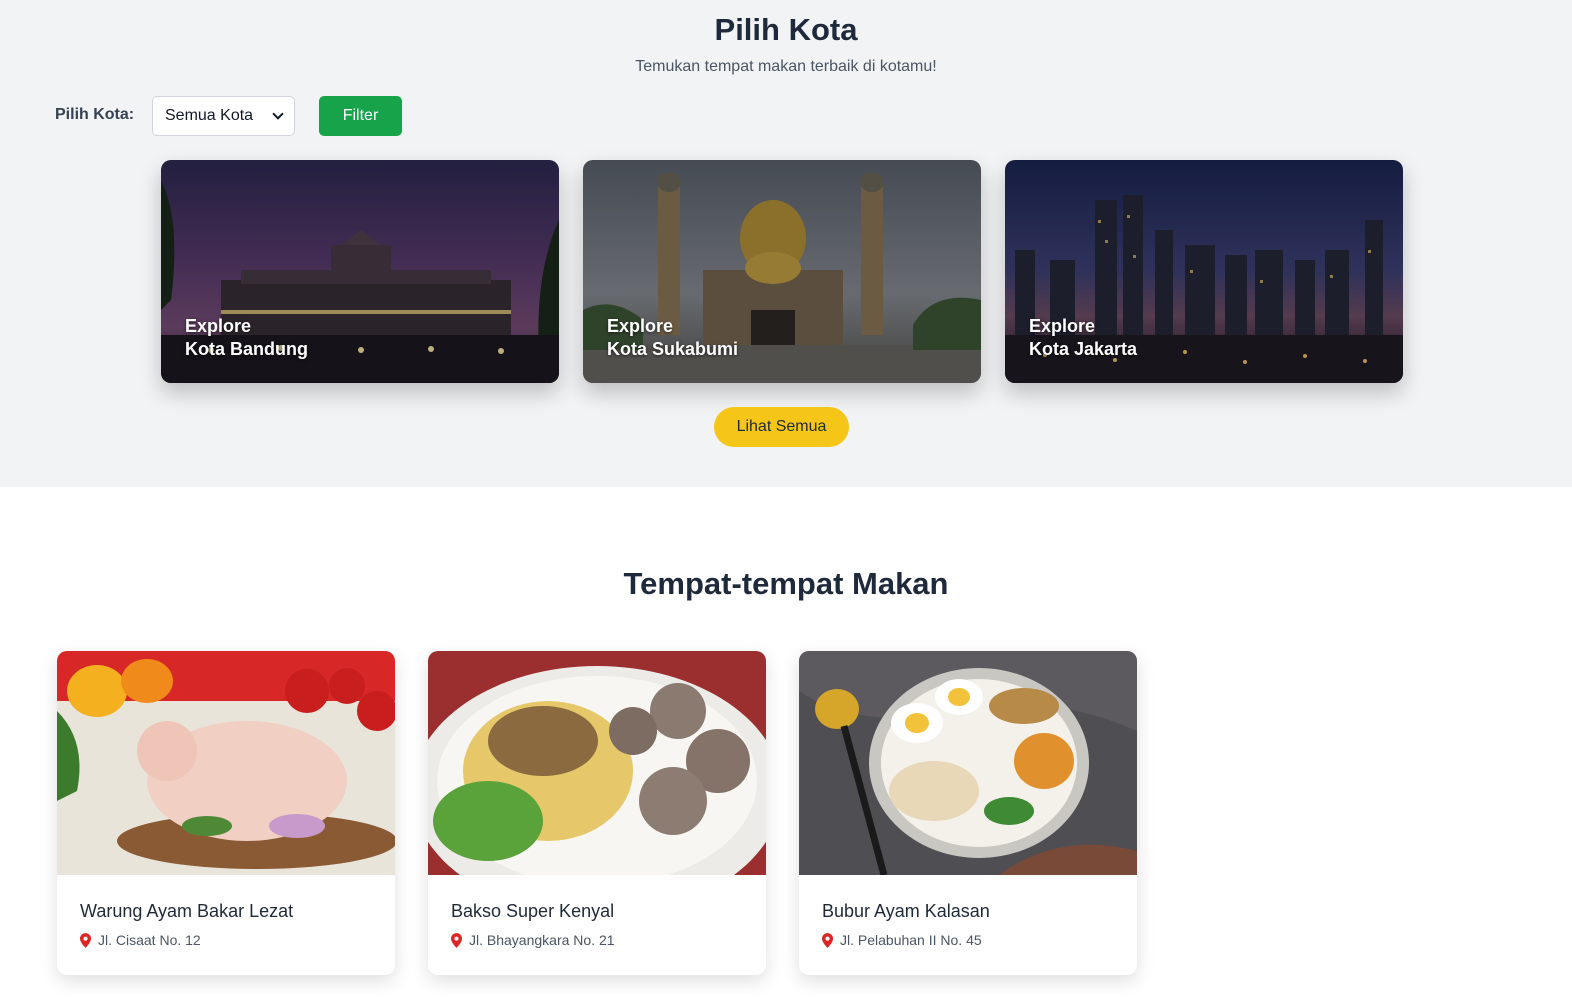  Describe the element at coordinates (209, 115) in the screenshot. I see `city-select-value: Semua Kota` at that location.